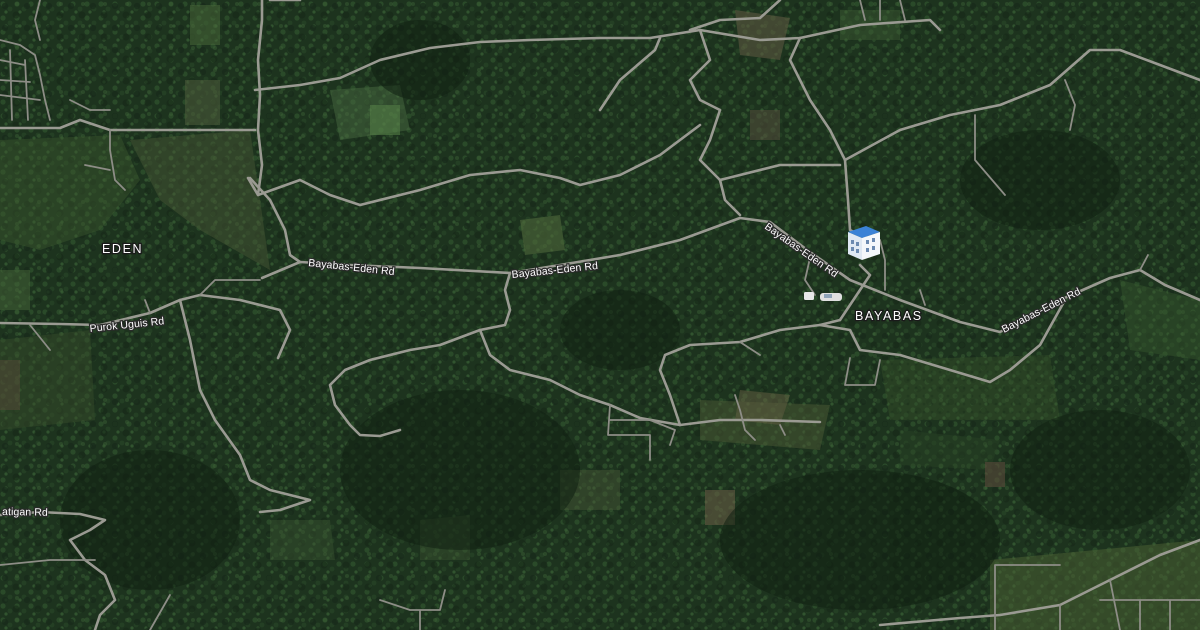 The height and width of the screenshot is (630, 1200). I want to click on place-label-bayabas: BAYABAS, so click(888, 316).